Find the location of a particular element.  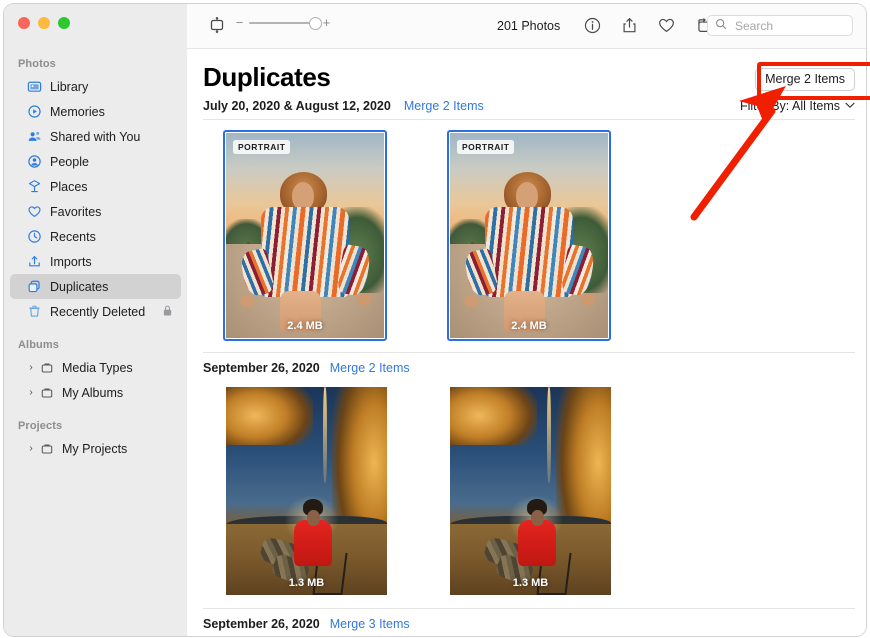

sidebar-item-memories: Memories is located at coordinates (95, 111).